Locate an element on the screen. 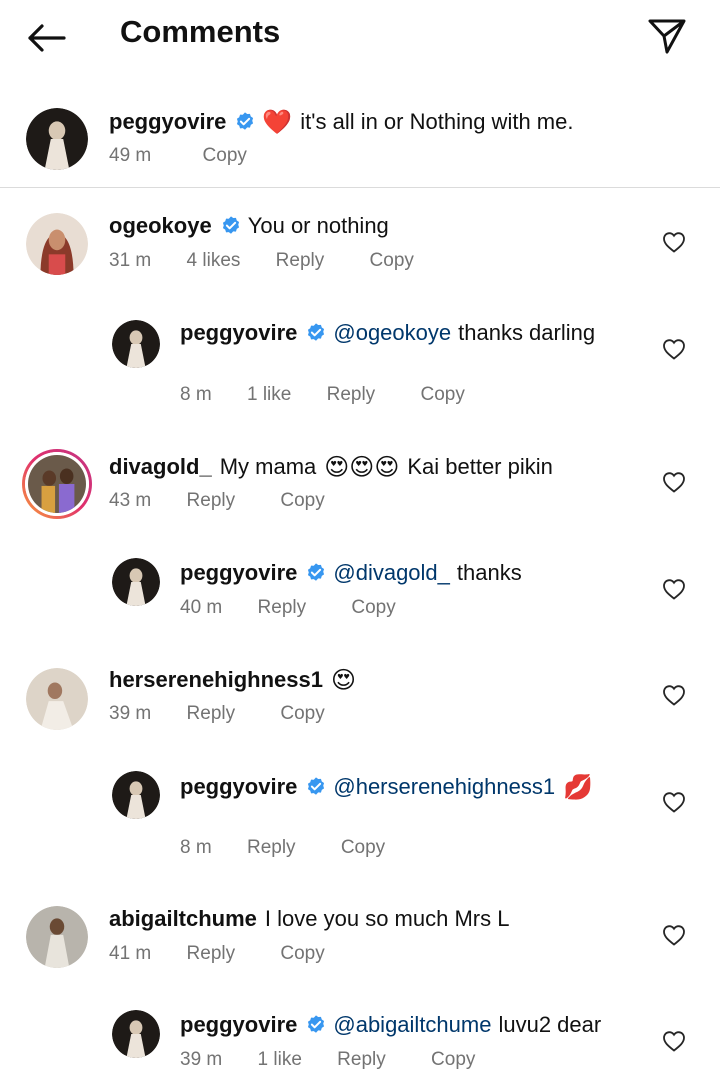 Image resolution: width=720 pixels, height=1090 pixels. kiss-lips-emoji: 💋 is located at coordinates (578, 787).